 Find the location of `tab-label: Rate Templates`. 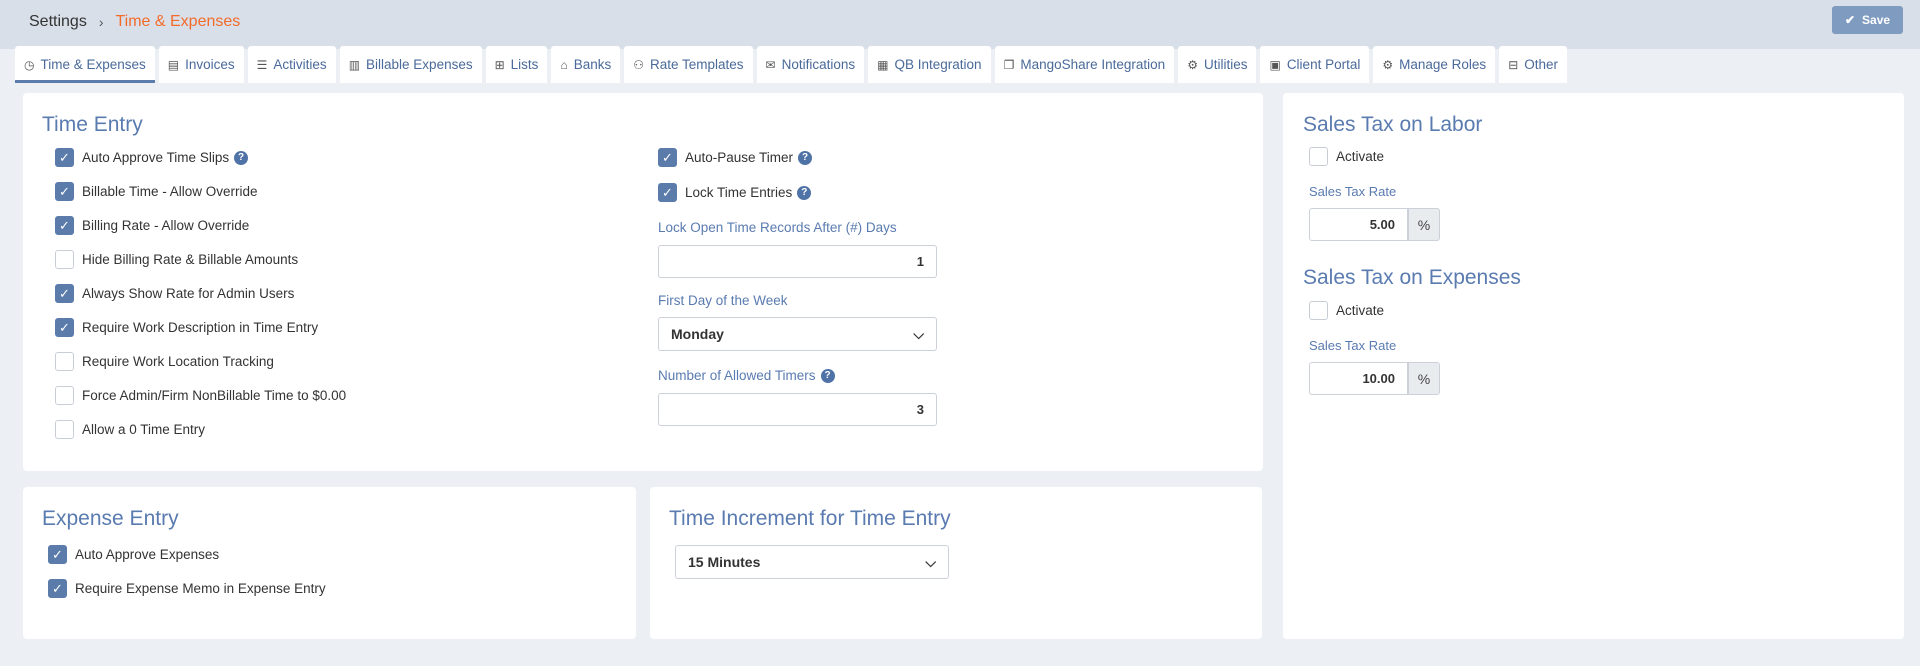

tab-label: Rate Templates is located at coordinates (696, 64).